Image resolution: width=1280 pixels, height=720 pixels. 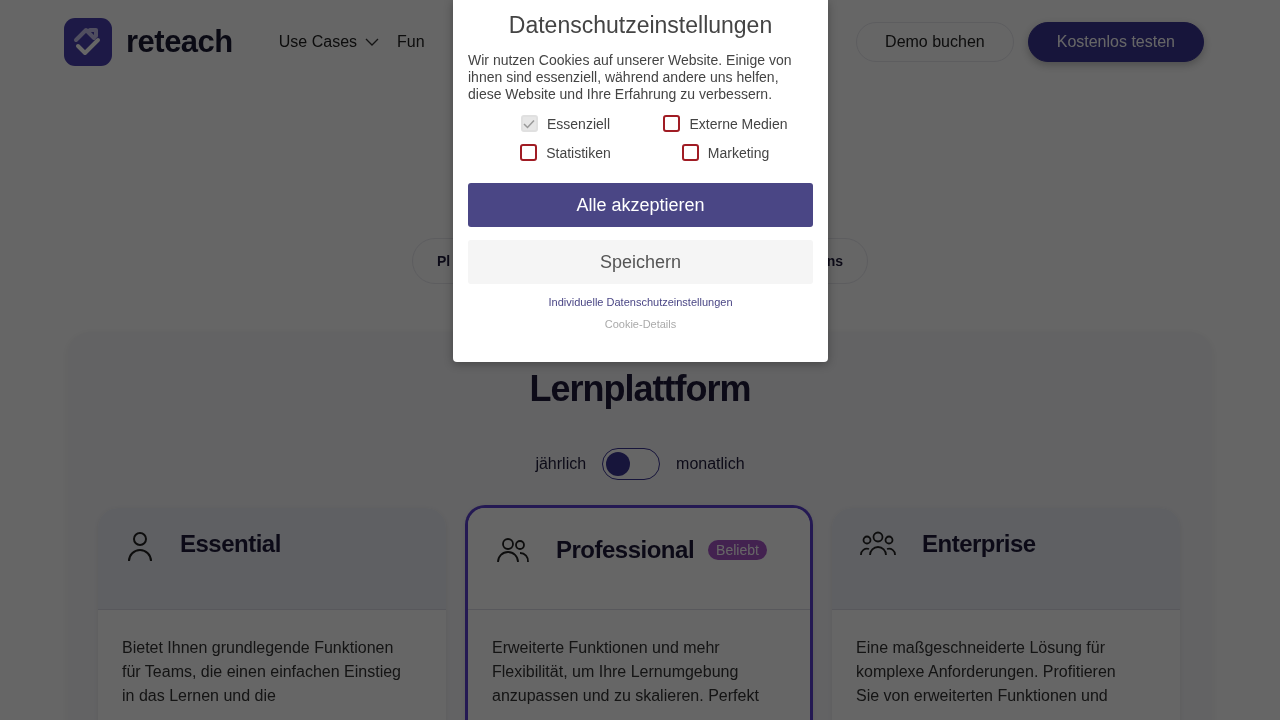 What do you see at coordinates (179, 42) in the screenshot?
I see `logo-text: reteach` at bounding box center [179, 42].